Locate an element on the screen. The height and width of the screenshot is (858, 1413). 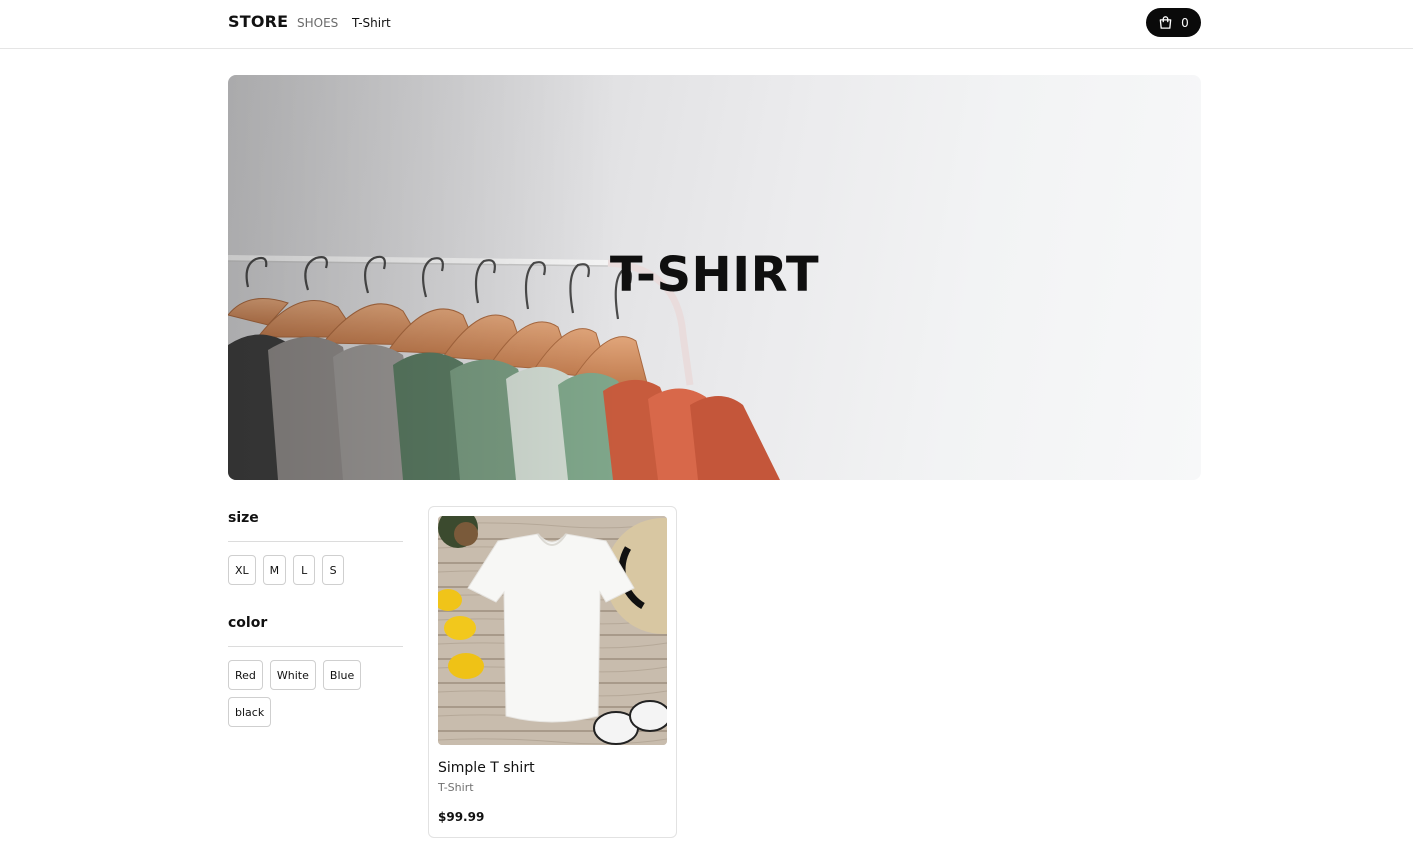
product-name: Simple T shirt is located at coordinates (486, 768).